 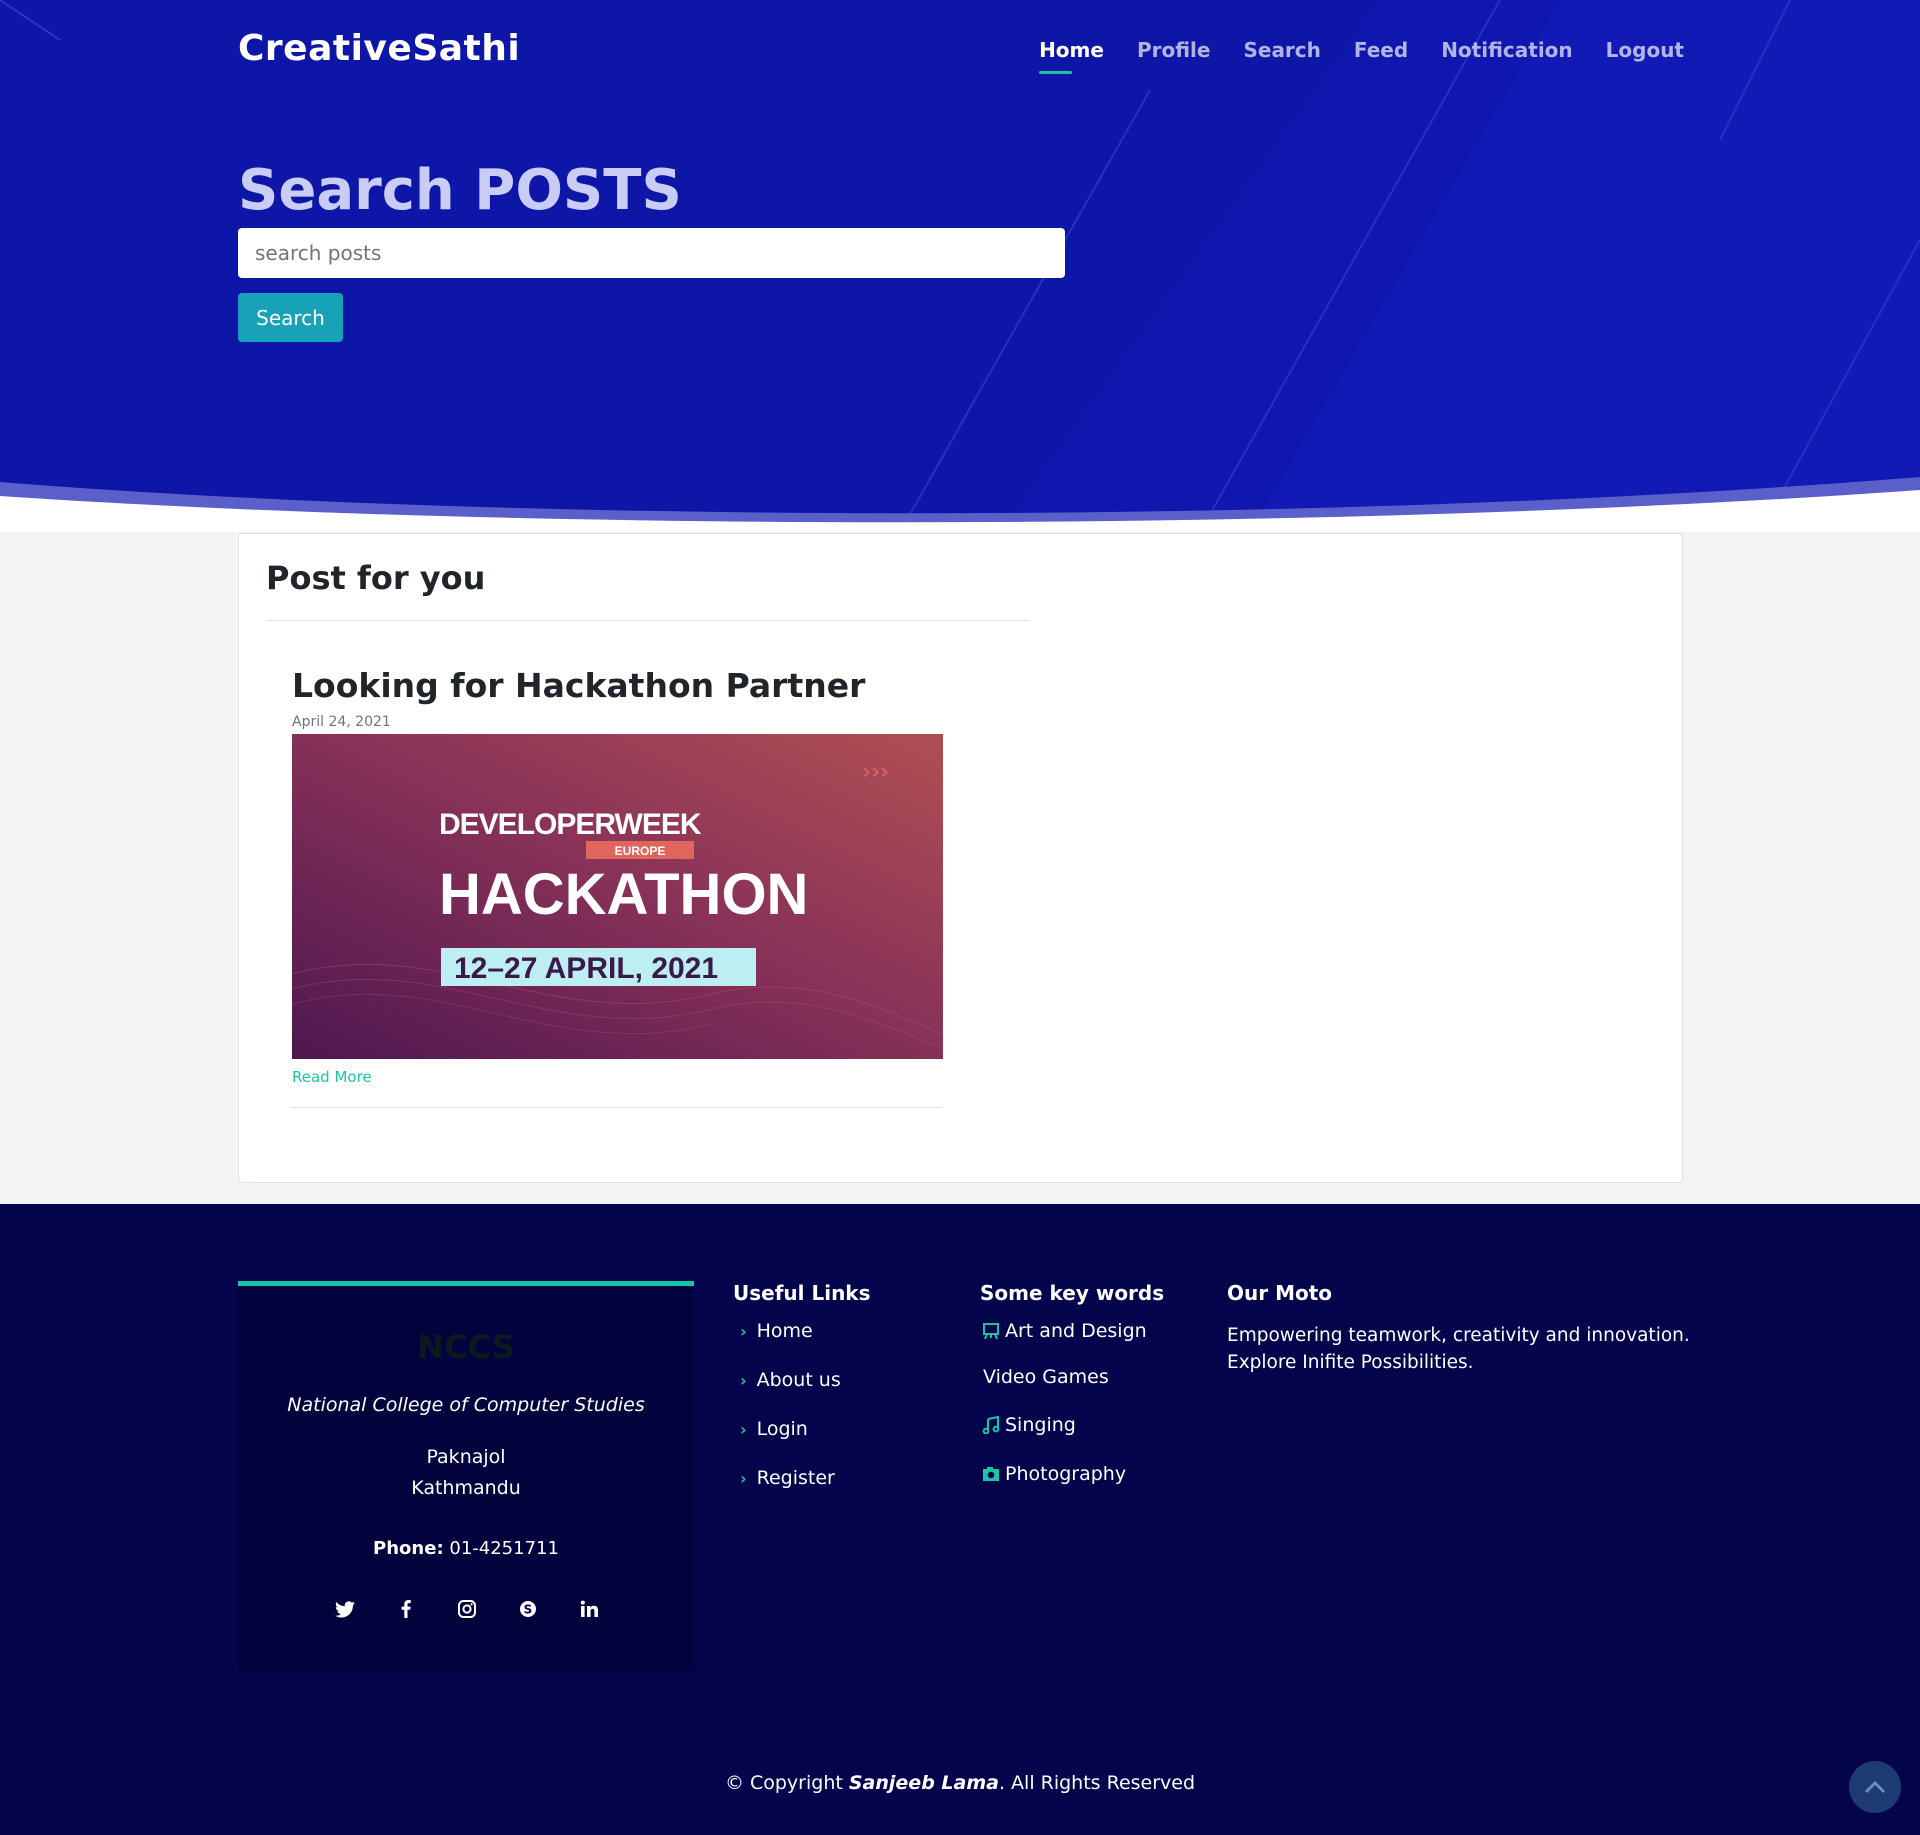 What do you see at coordinates (466, 1347) in the screenshot?
I see `org-name: NCCS` at bounding box center [466, 1347].